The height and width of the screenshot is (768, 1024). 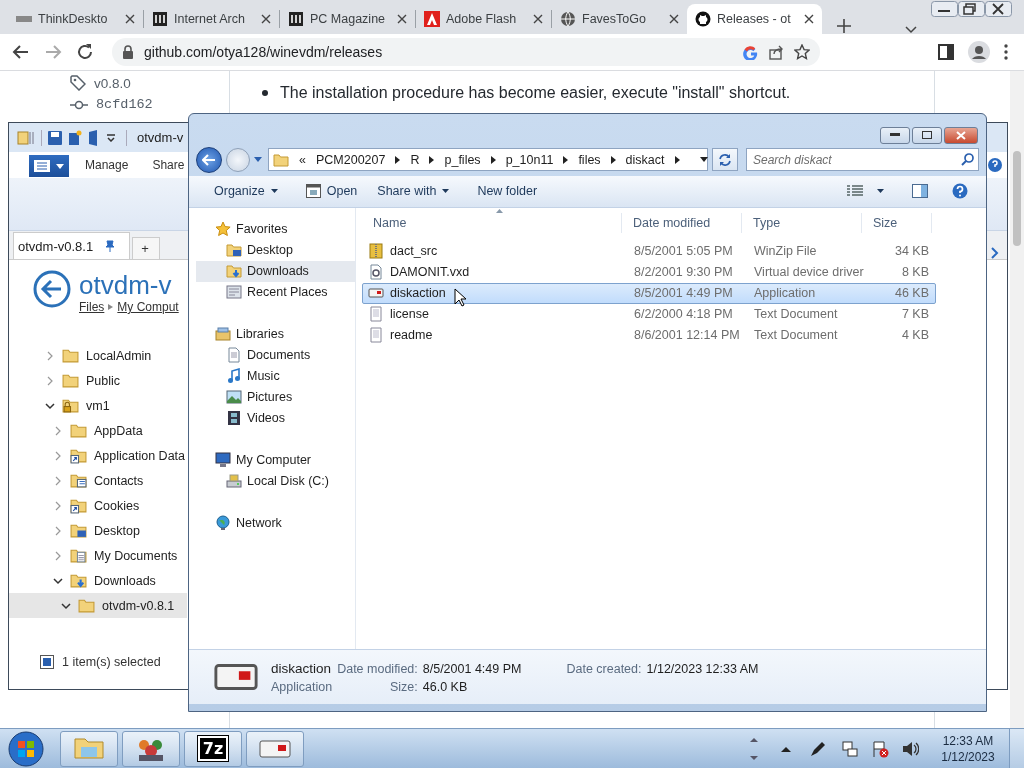 What do you see at coordinates (246, 191) in the screenshot?
I see `toolbar-button: Organize` at bounding box center [246, 191].